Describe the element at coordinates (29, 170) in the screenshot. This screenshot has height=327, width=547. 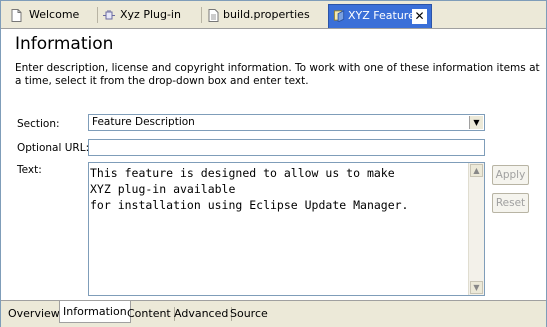
I see `text-label: Text:` at that location.